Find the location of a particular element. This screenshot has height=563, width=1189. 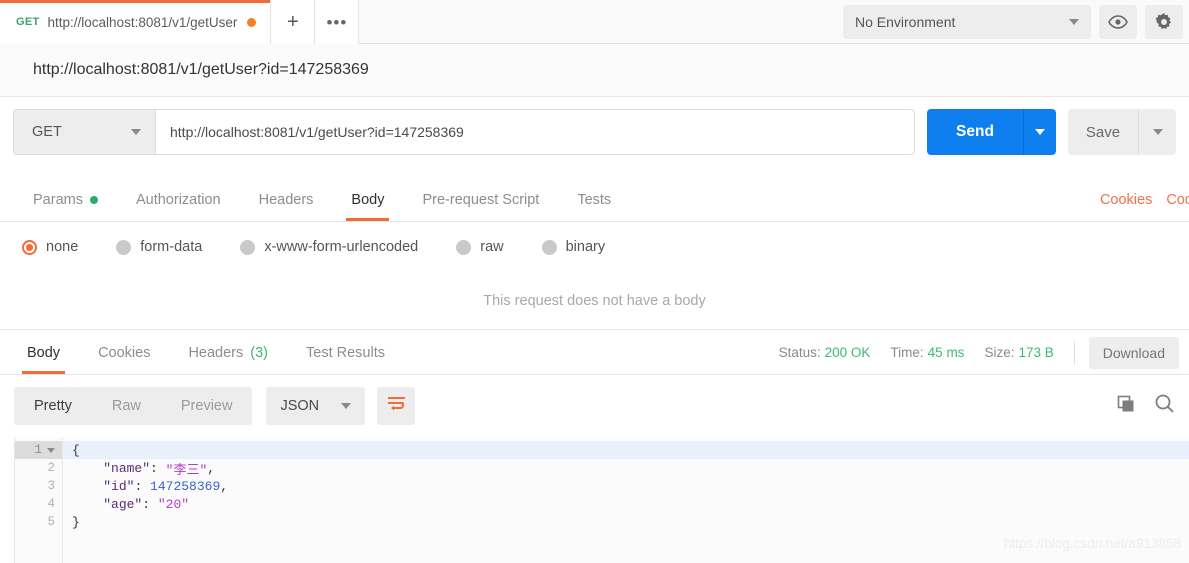

view-raw: Raw is located at coordinates (126, 406).